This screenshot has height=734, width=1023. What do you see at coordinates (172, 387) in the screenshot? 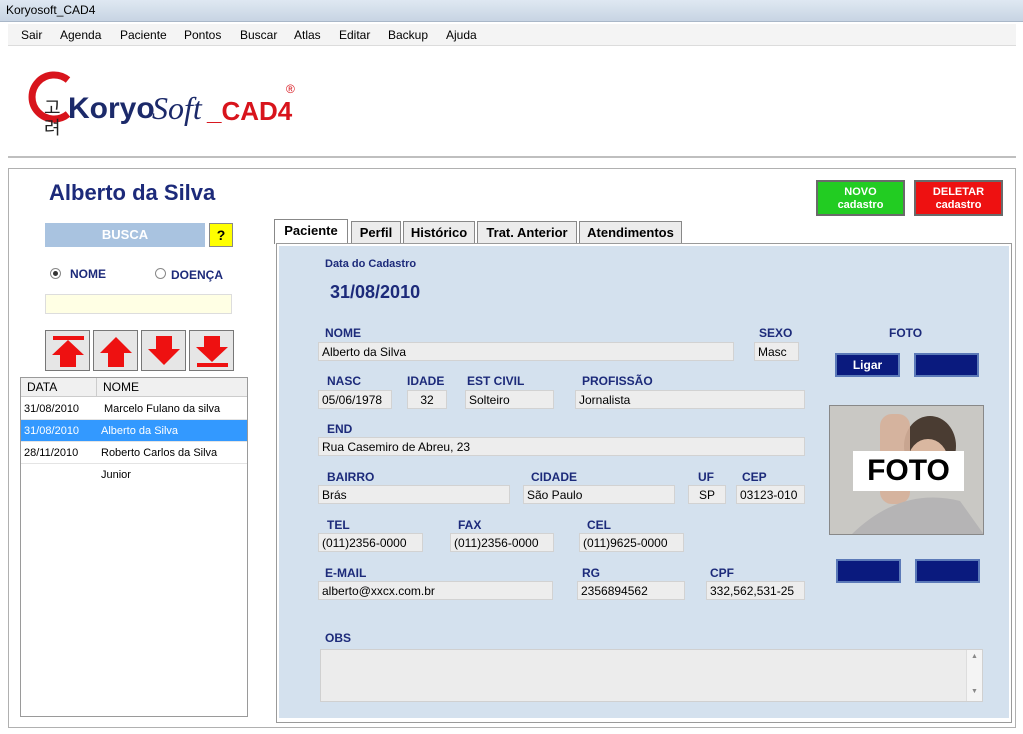
I see `list-header-nome: NOME` at bounding box center [172, 387].